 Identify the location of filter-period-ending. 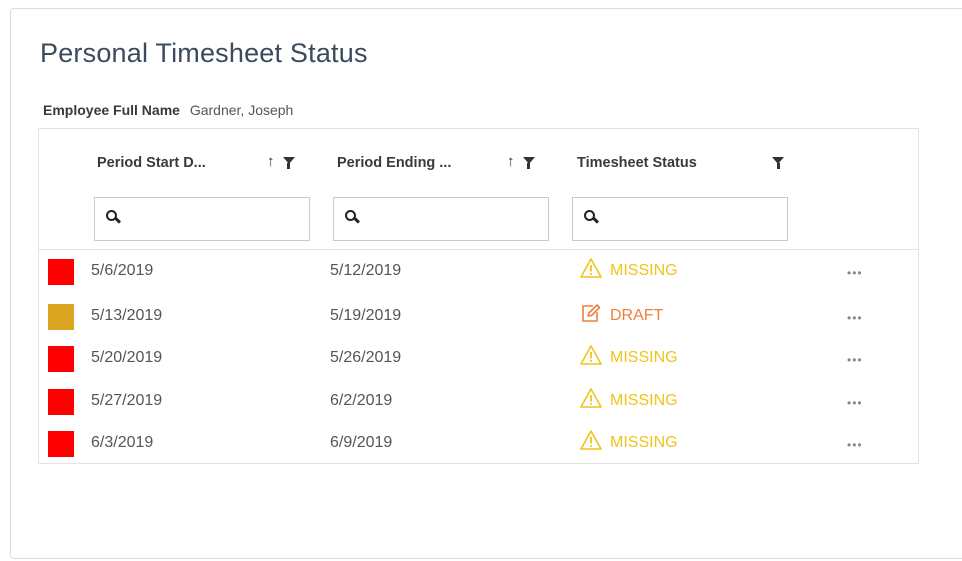
(441, 219).